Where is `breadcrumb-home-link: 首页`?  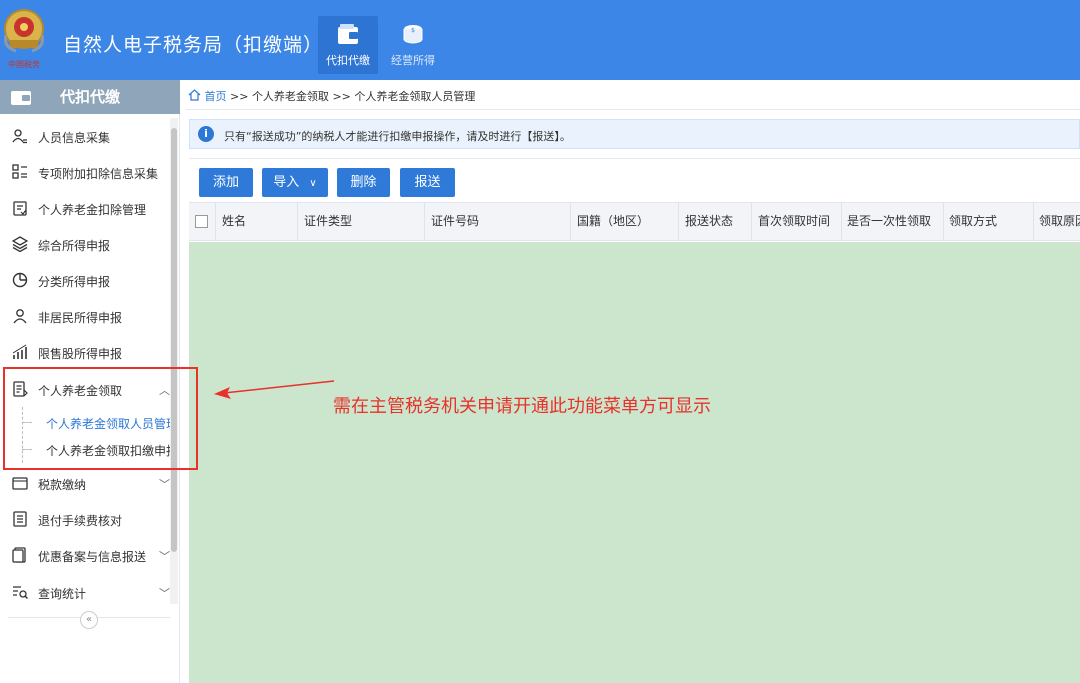 breadcrumb-home-link: 首页 is located at coordinates (216, 96).